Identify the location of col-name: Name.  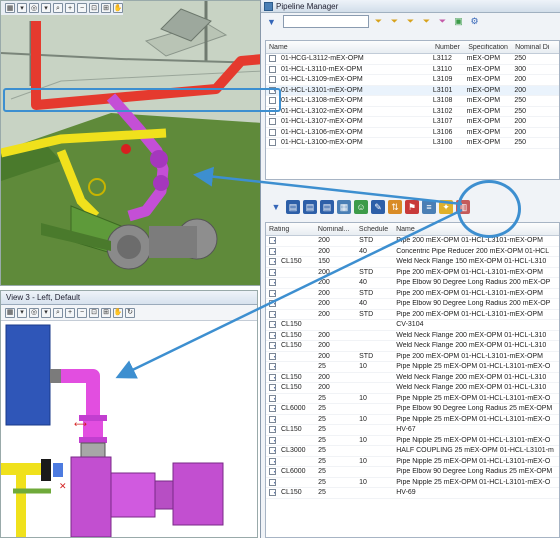
(349, 47).